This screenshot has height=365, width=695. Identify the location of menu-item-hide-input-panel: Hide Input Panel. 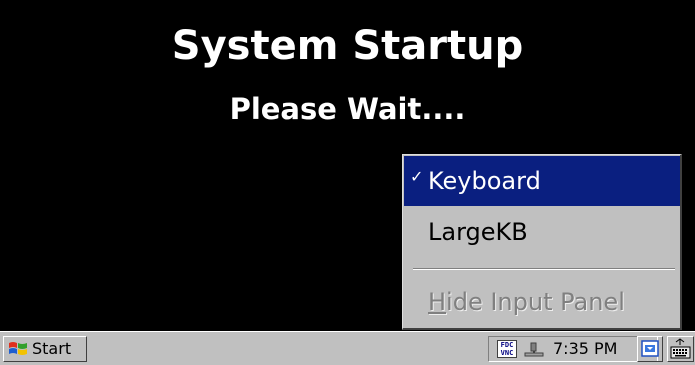
(542, 302).